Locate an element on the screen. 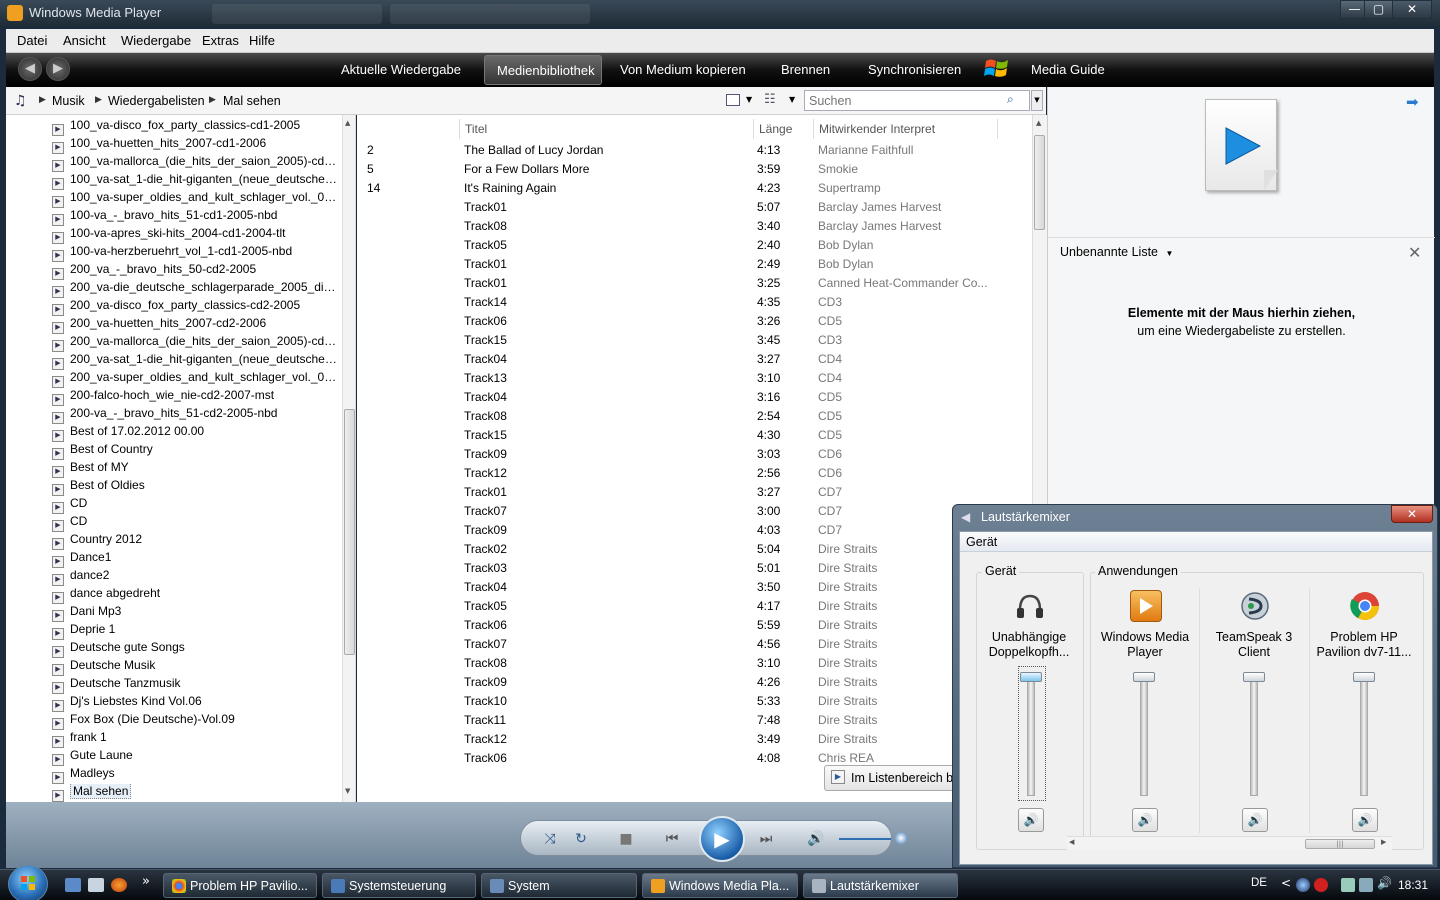 The width and height of the screenshot is (1440, 900). playlist-item: ▶ Deutsche gute Songs is located at coordinates (197, 649).